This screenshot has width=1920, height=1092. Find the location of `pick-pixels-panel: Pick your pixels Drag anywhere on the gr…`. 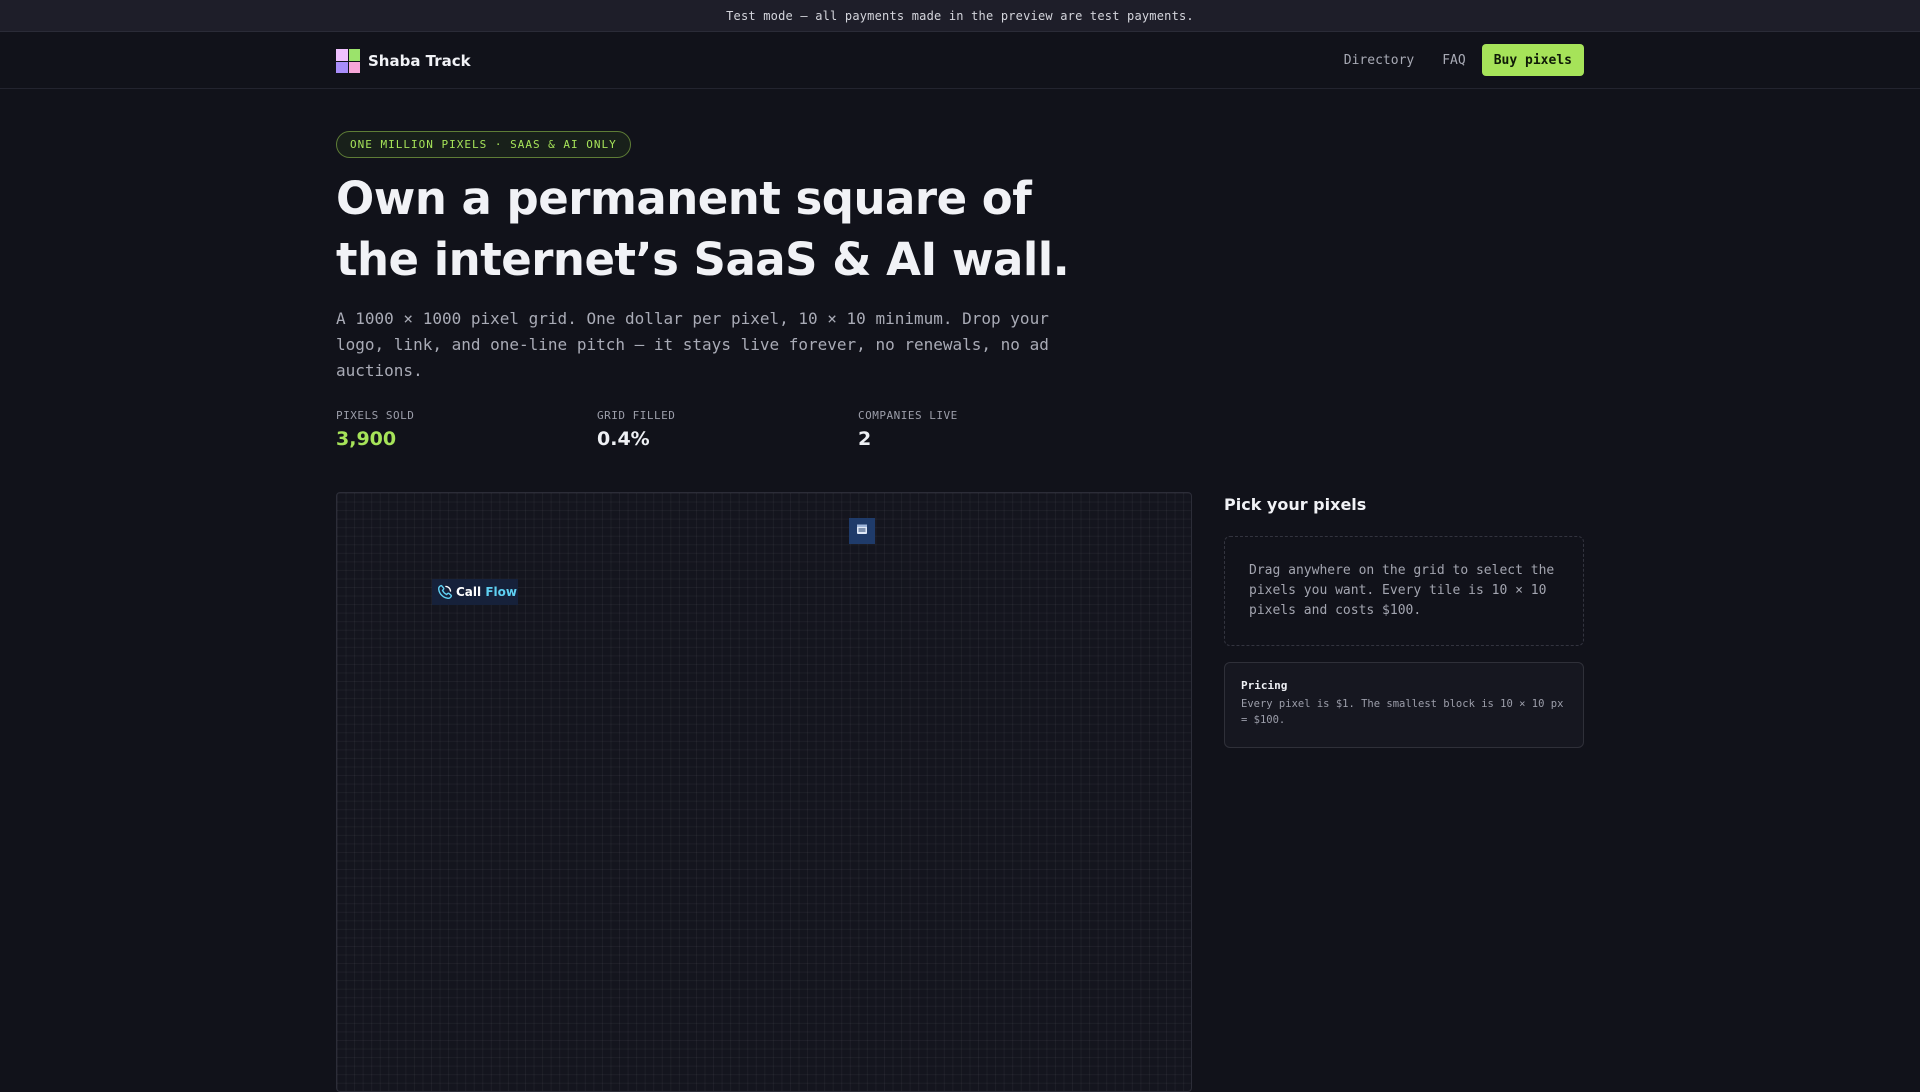

pick-pixels-panel: Pick your pixels Drag anywhere on the gr… is located at coordinates (1404, 620).